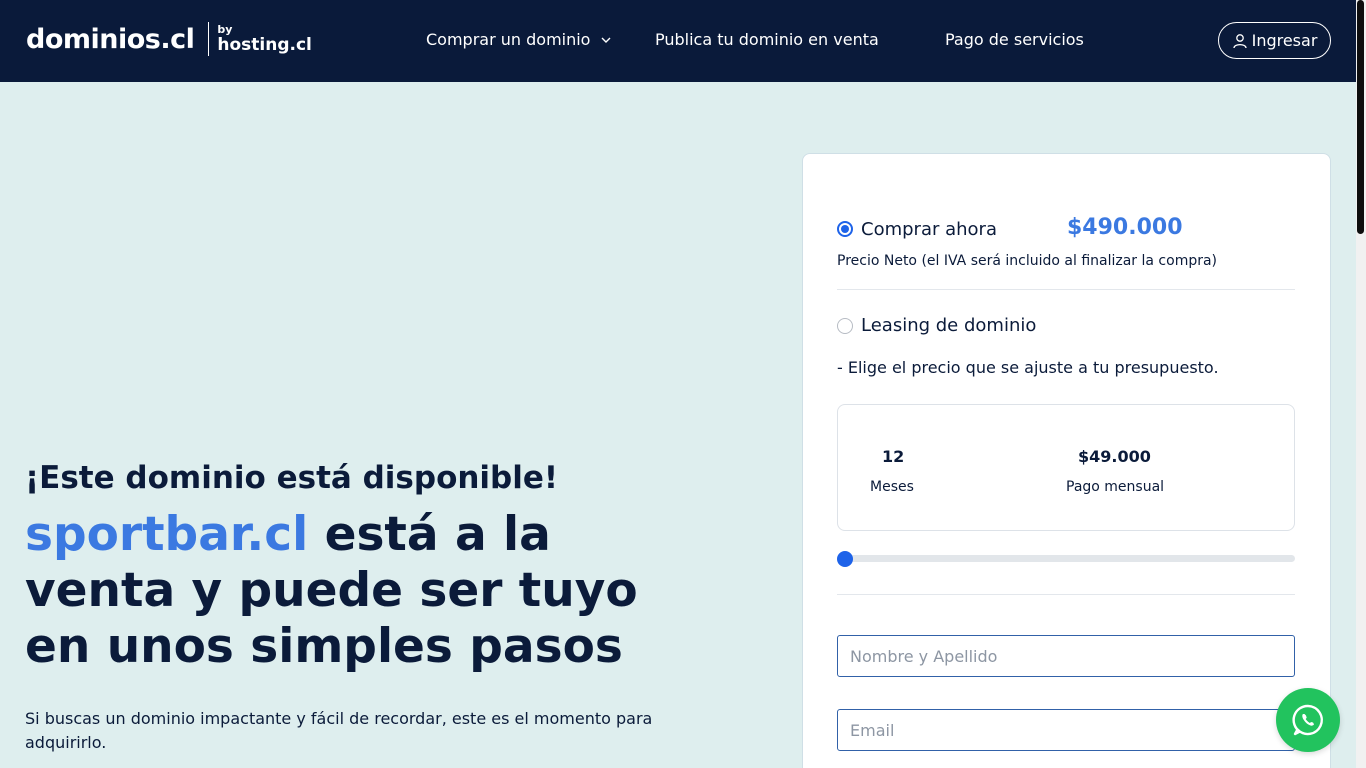  Describe the element at coordinates (892, 487) in the screenshot. I see `plan-months-label: Meses` at that location.